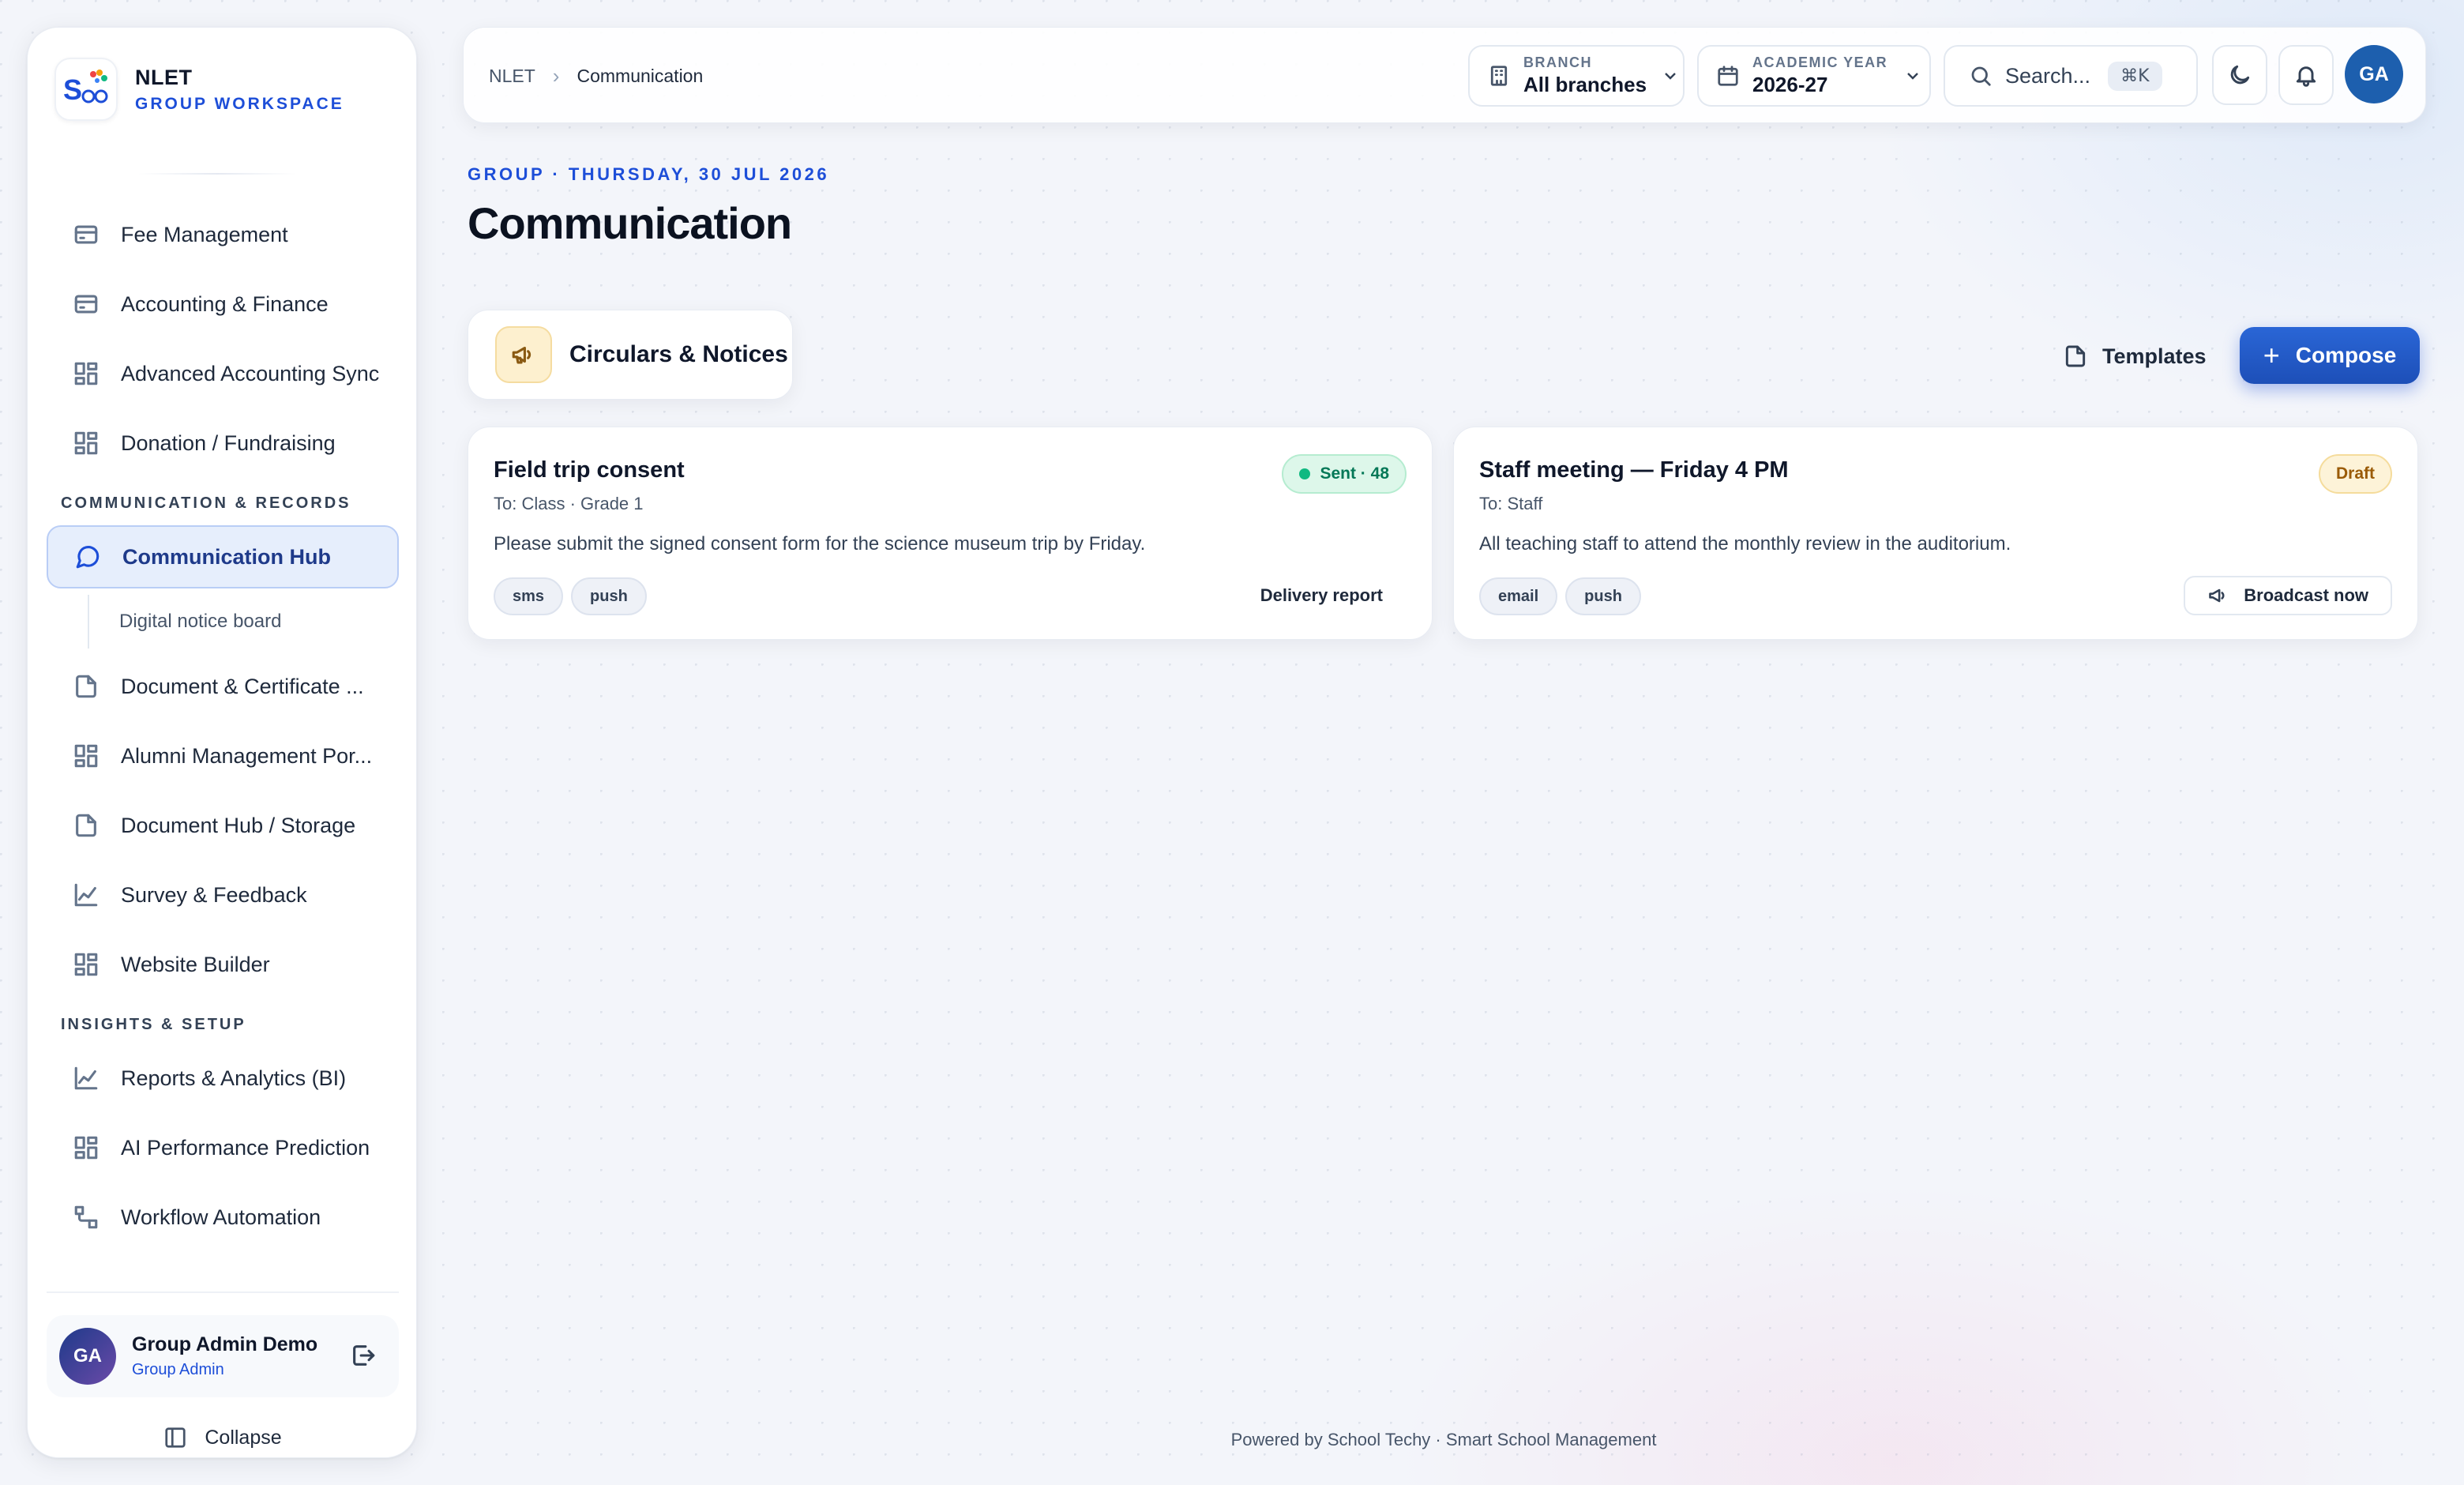 This screenshot has width=2464, height=1485. Describe the element at coordinates (630, 223) in the screenshot. I see `page-title: Communication` at that location.